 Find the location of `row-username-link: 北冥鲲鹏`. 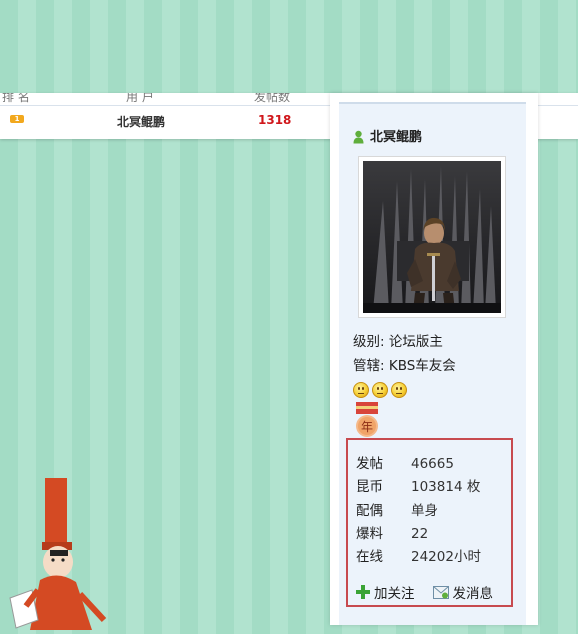

row-username-link: 北冥鲲鹏 is located at coordinates (141, 121).